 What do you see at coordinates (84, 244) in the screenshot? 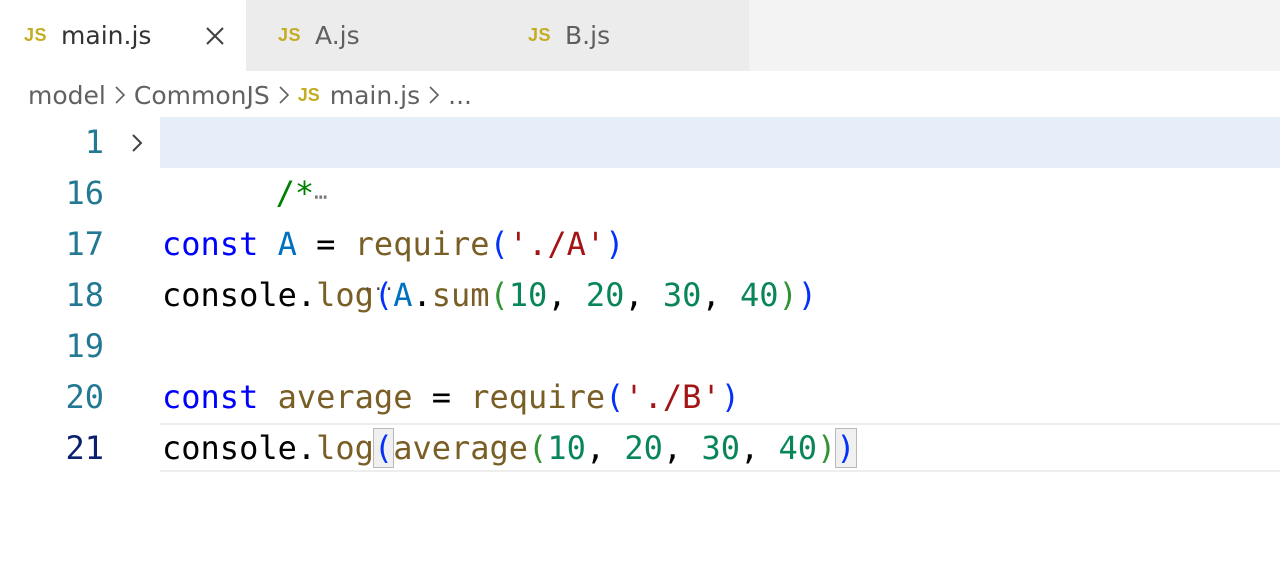
I see `line-number: 17` at bounding box center [84, 244].